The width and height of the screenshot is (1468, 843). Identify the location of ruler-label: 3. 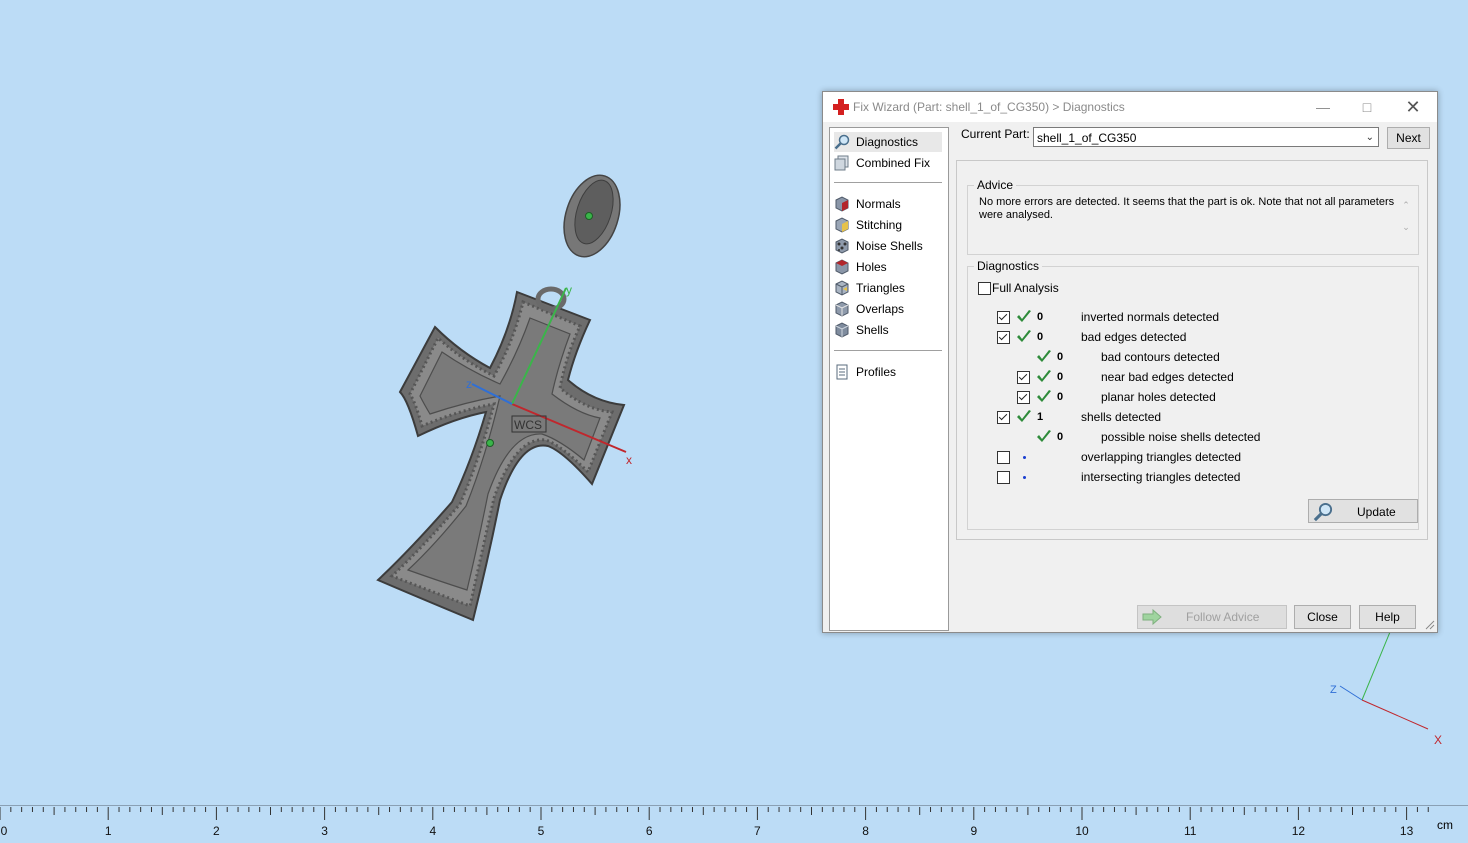
(324, 831).